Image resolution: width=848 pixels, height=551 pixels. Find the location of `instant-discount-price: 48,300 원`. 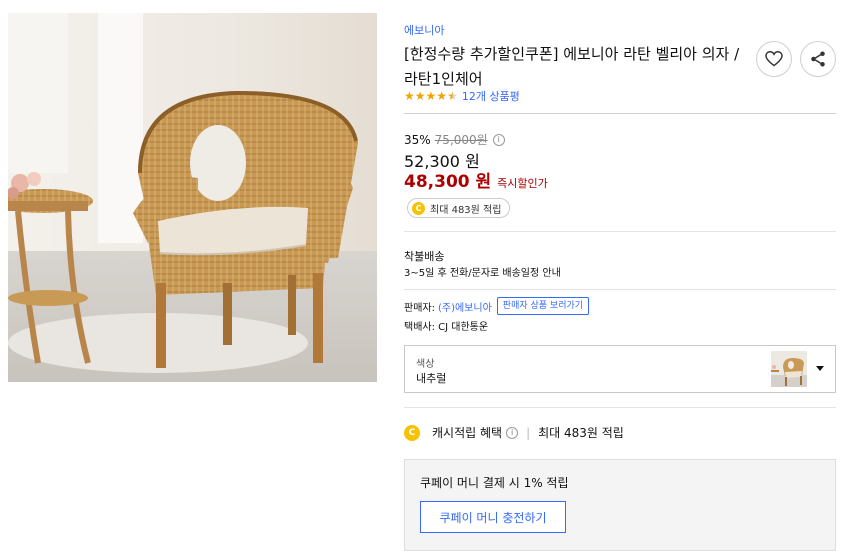

instant-discount-price: 48,300 원 is located at coordinates (448, 182).